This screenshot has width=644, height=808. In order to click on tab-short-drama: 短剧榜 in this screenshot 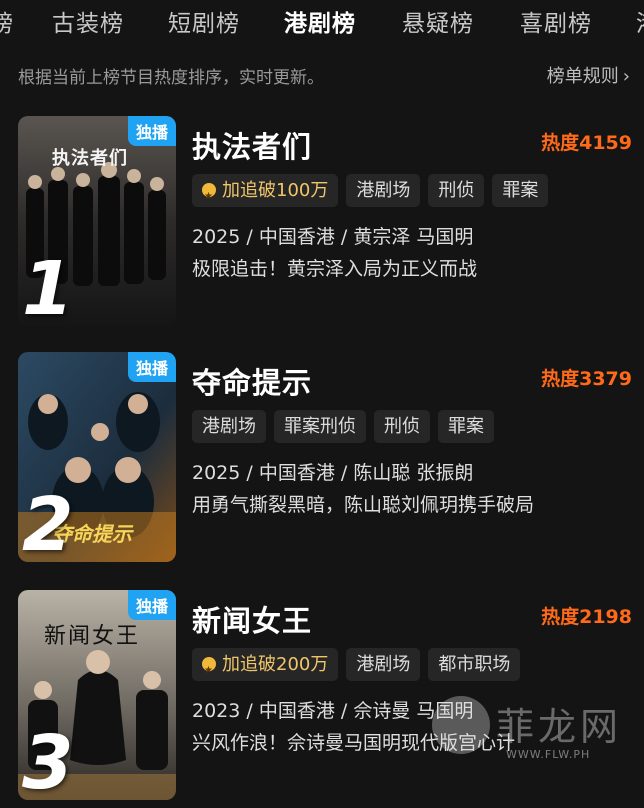, I will do `click(204, 21)`.